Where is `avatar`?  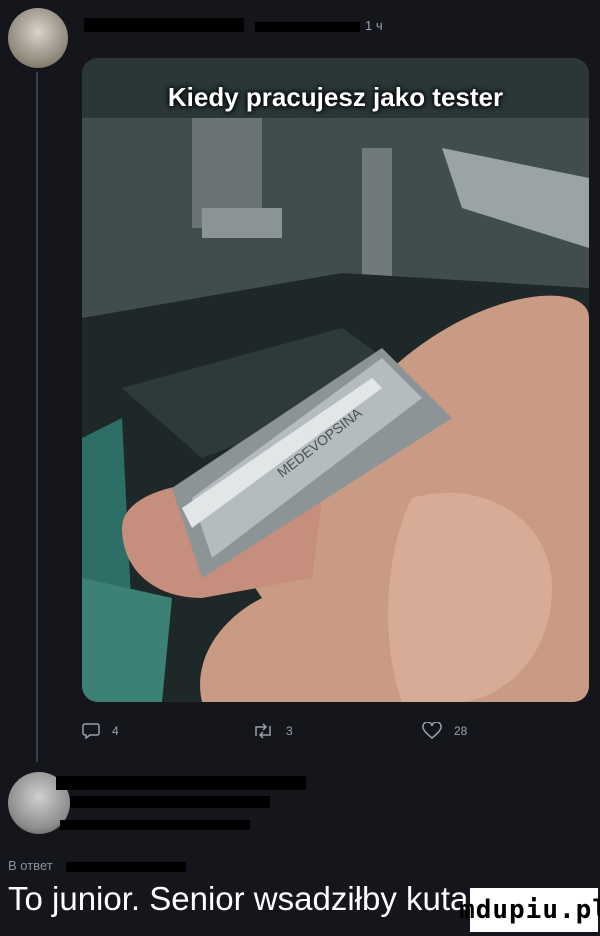 avatar is located at coordinates (38, 38).